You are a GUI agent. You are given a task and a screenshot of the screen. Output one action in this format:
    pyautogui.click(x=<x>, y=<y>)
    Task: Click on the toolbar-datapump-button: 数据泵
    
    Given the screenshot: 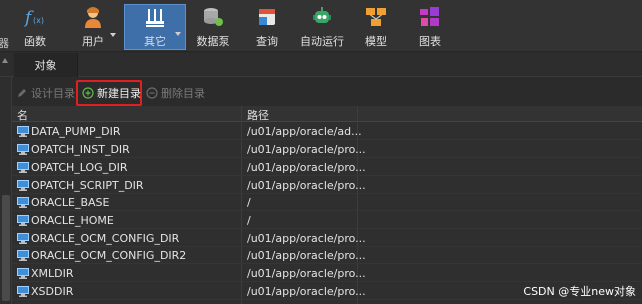 What is the action you would take?
    pyautogui.click(x=213, y=27)
    